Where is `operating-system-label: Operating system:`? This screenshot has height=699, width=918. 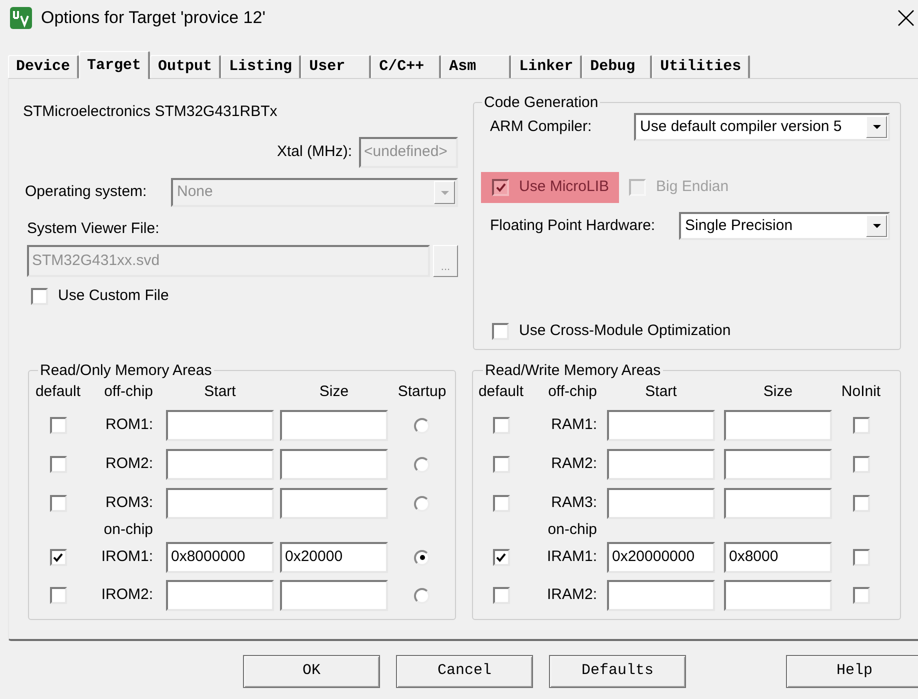 operating-system-label: Operating system: is located at coordinates (86, 191).